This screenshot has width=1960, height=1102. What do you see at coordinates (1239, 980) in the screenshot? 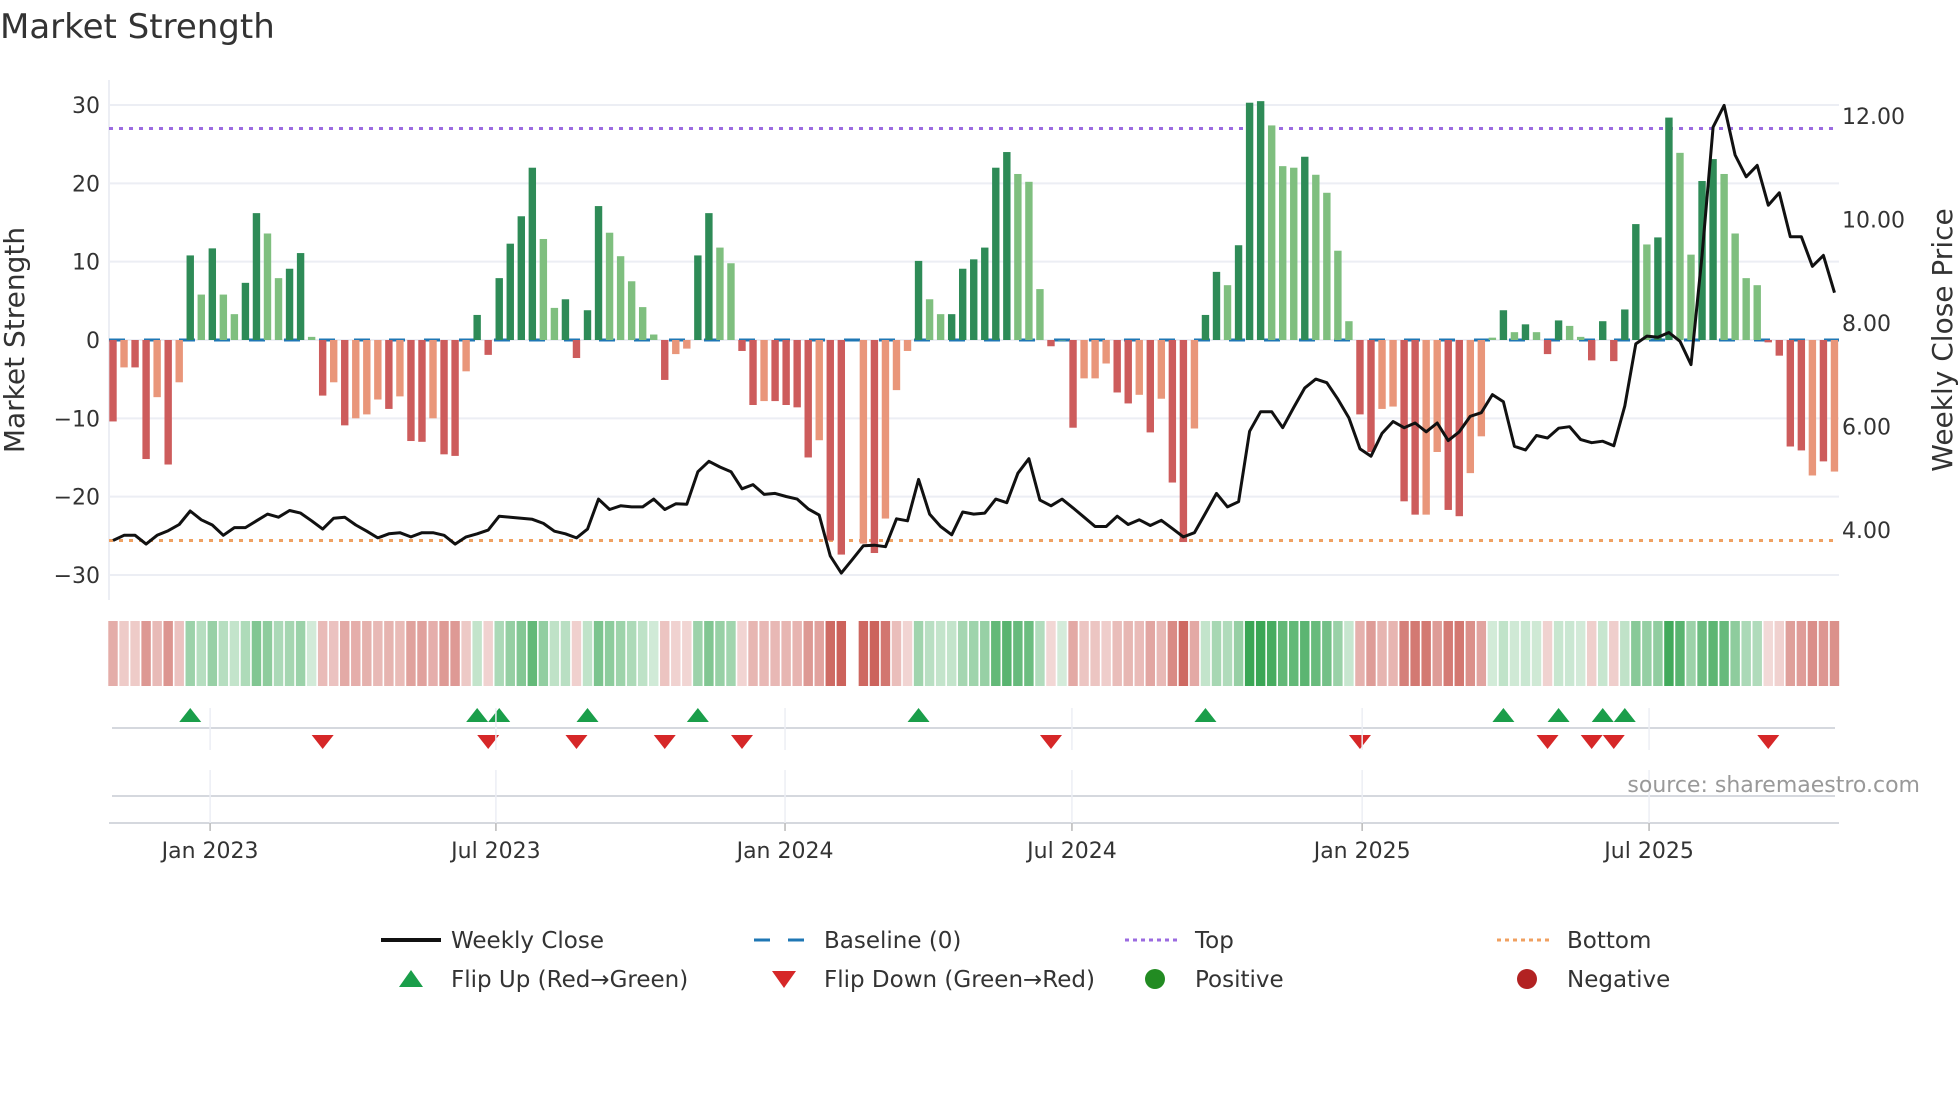
I see `legend-label: Positive` at bounding box center [1239, 980].